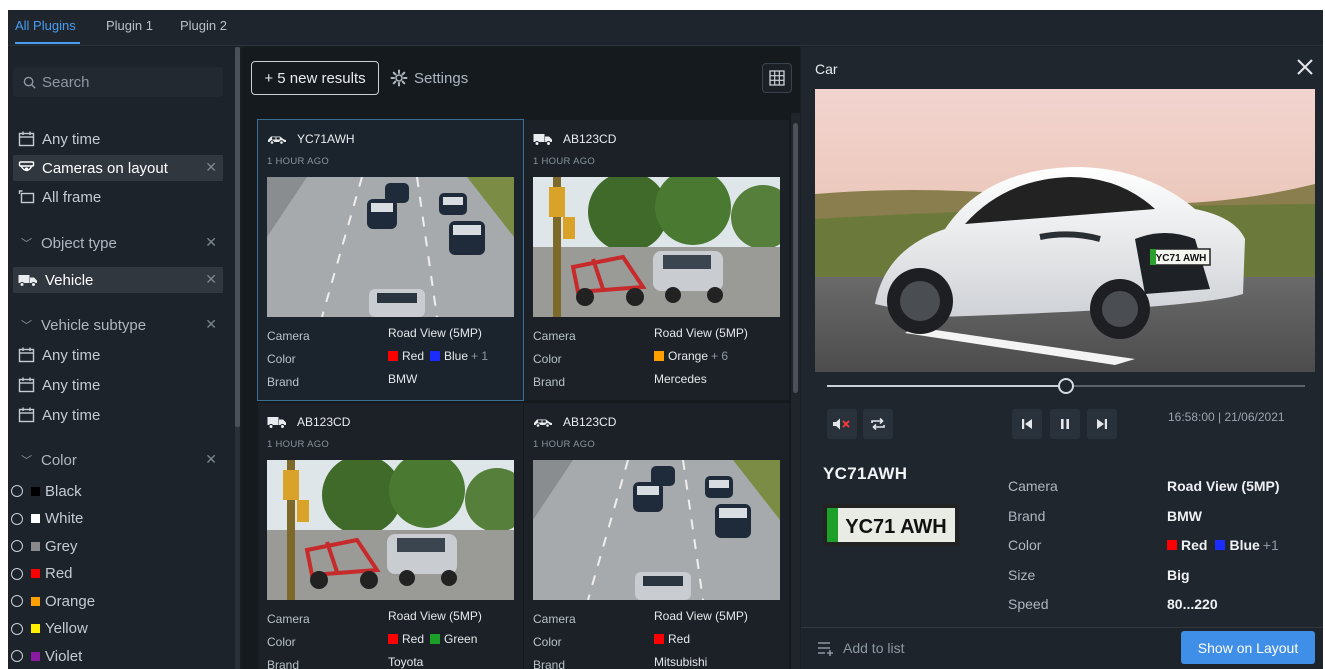 The height and width of the screenshot is (669, 1325). I want to click on sidebar-scrollbar, so click(237, 358).